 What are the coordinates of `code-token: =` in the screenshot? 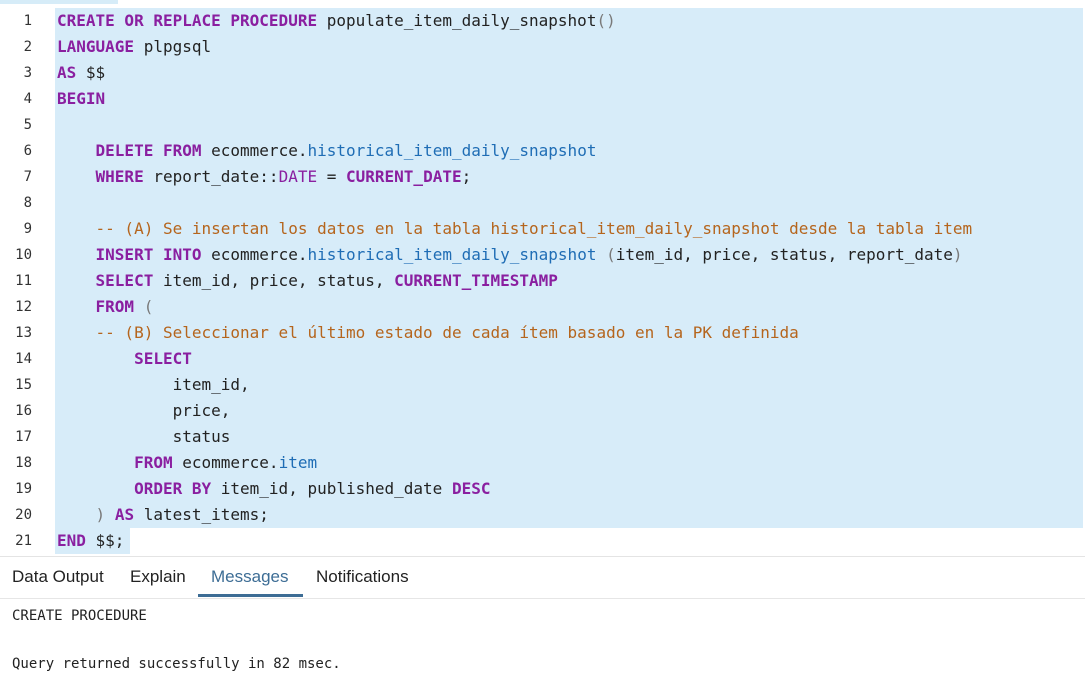 It's located at (331, 176).